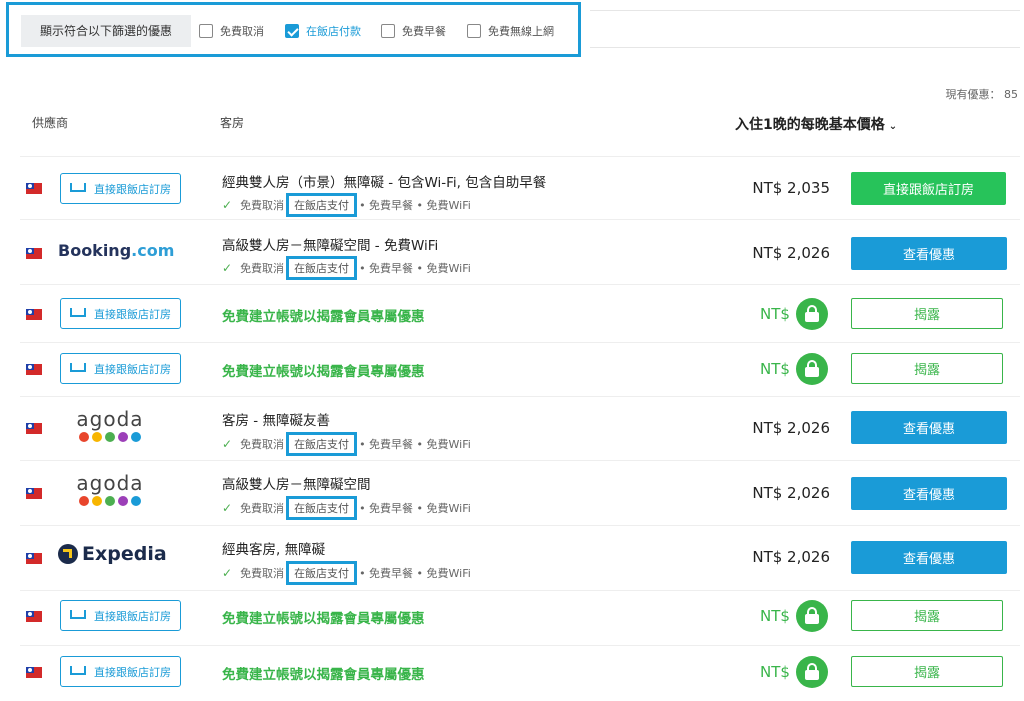 This screenshot has height=701, width=1024. Describe the element at coordinates (231, 31) in the screenshot. I see `filter-free-cancel: 免費取消` at that location.